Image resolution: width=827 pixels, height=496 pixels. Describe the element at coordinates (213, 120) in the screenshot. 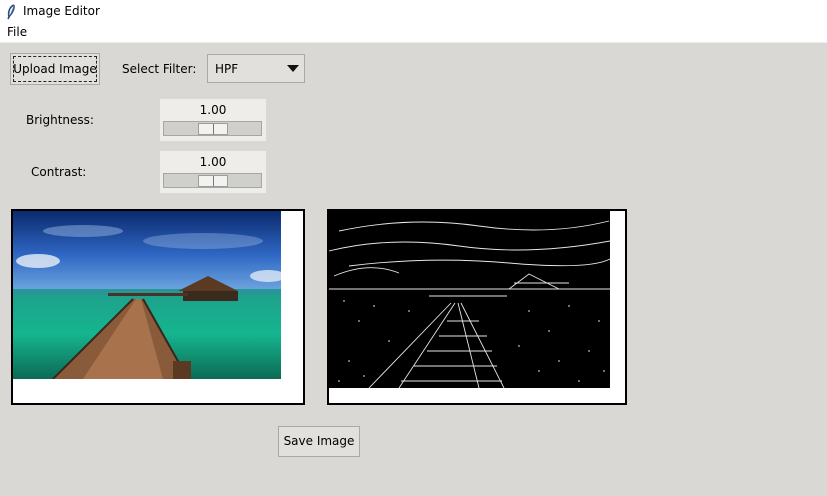

I see `brightness-scale: 1.00` at that location.